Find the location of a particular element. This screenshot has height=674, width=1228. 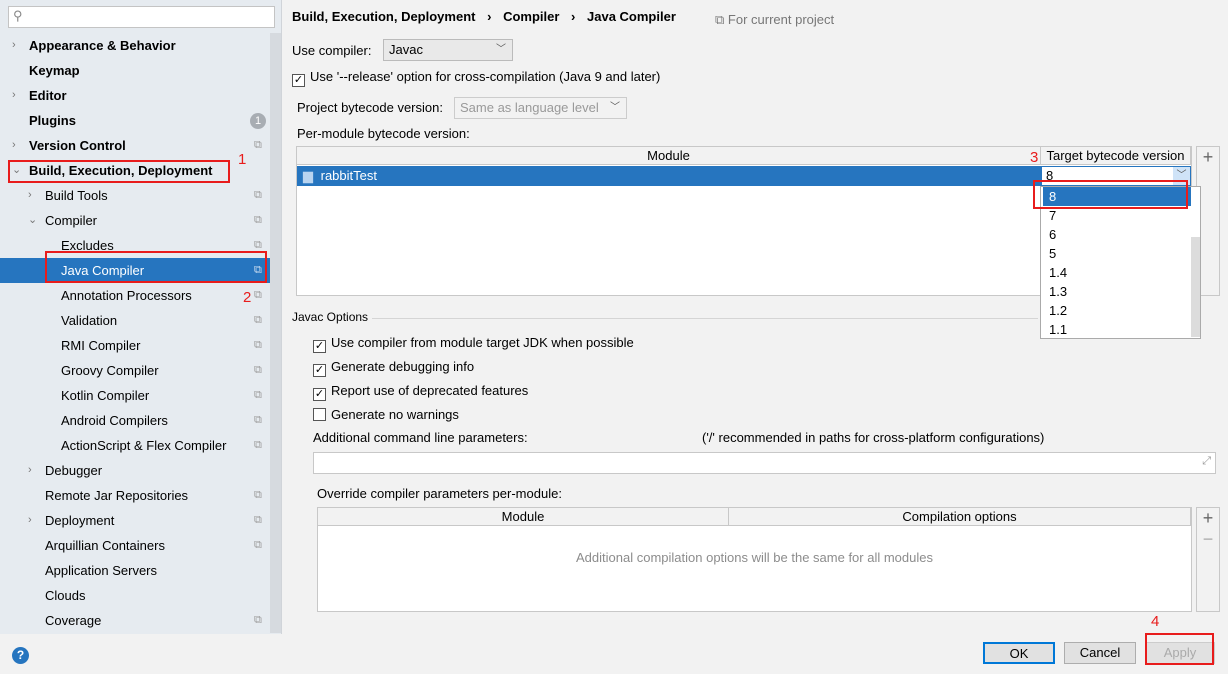

option-label: Report use of deprecated features is located at coordinates (430, 390).